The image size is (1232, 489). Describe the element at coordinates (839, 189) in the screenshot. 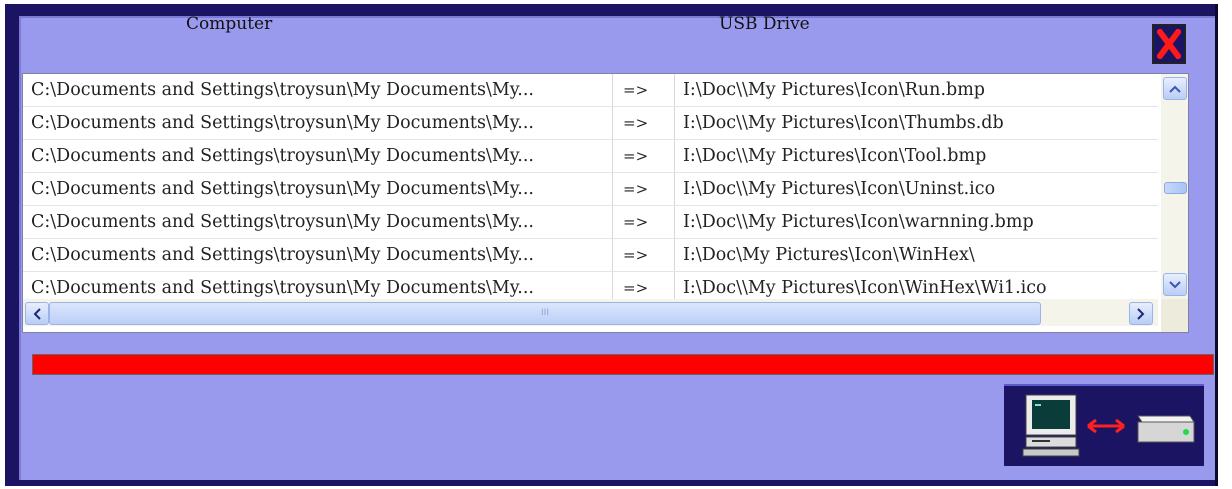

I see `destination-path-cell: I:\Doc\\My Pictures\Icon\Uninst.ico` at that location.